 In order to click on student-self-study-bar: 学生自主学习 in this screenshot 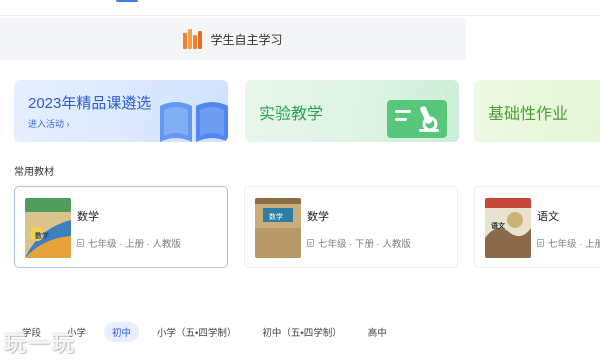, I will do `click(233, 39)`.